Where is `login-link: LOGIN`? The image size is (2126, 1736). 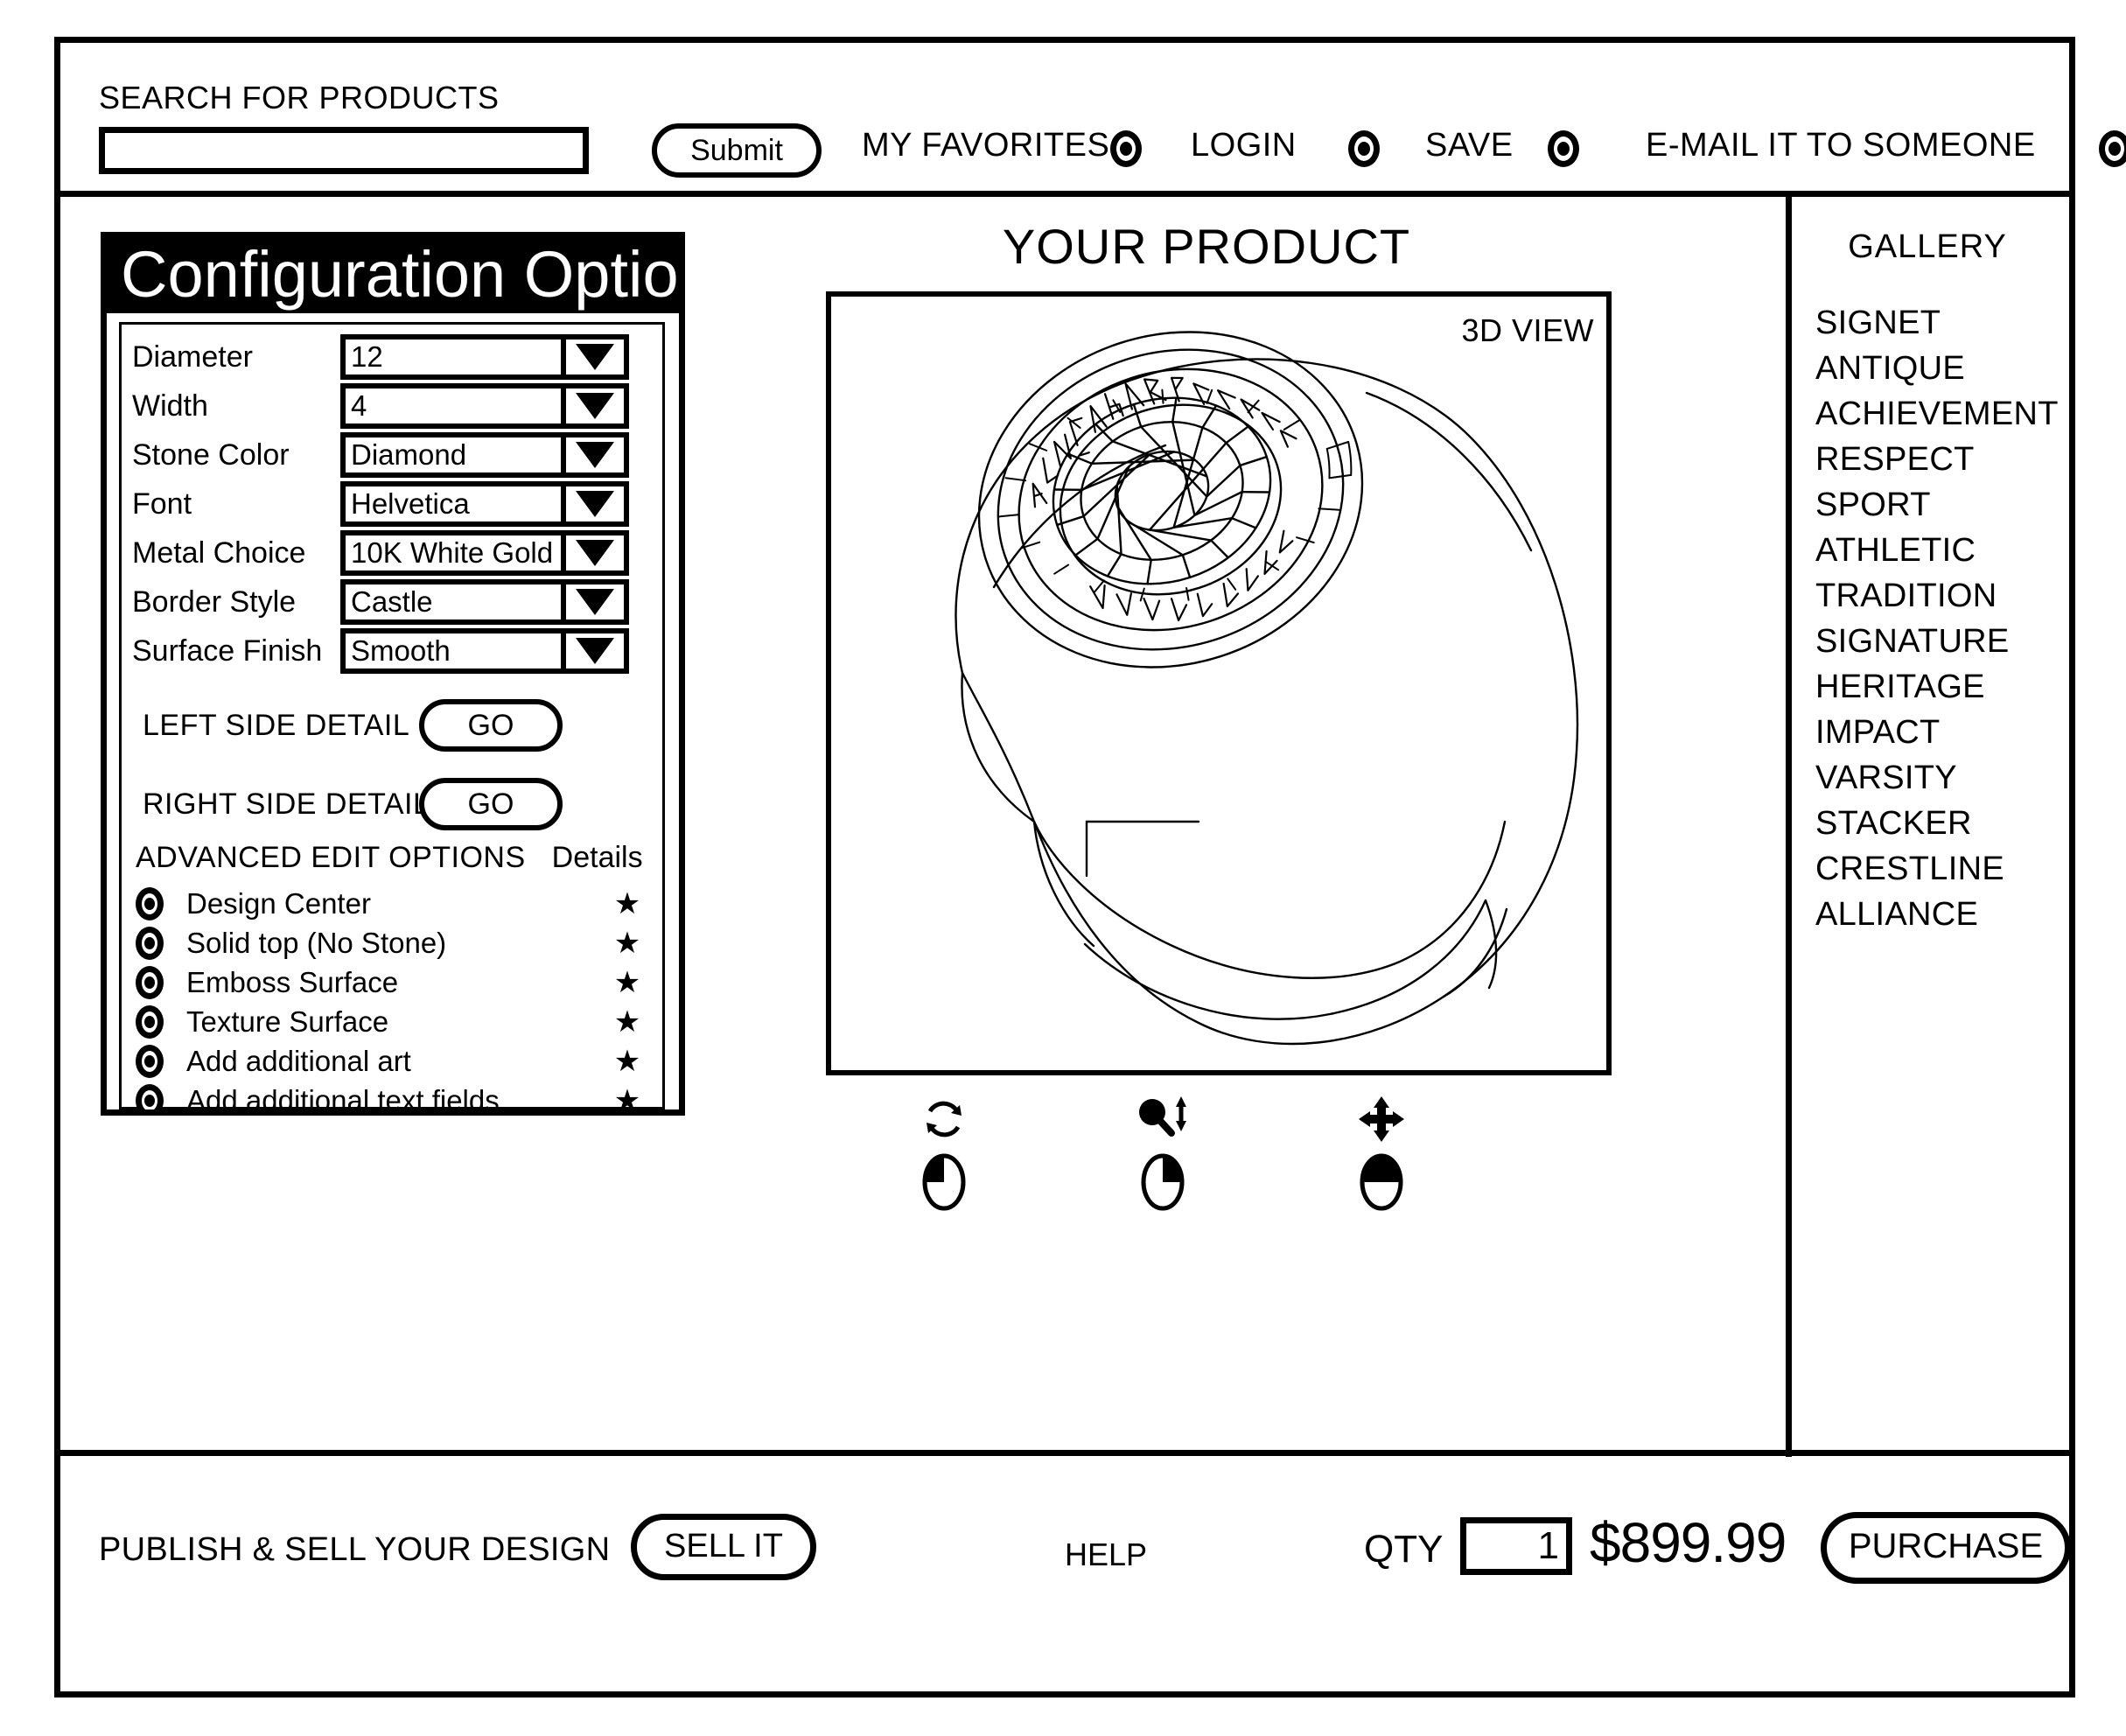
login-link: LOGIN is located at coordinates (1244, 145).